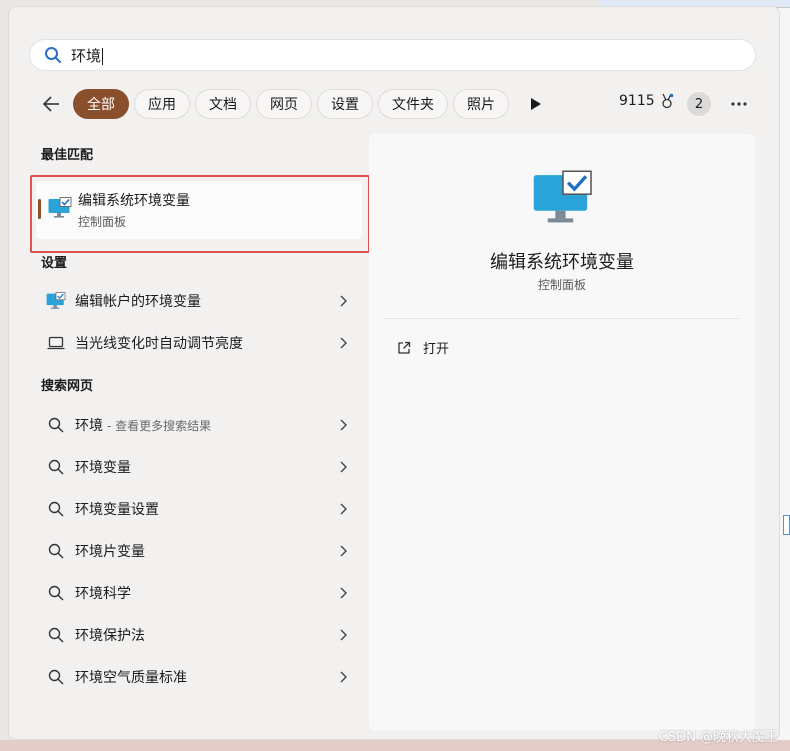 The width and height of the screenshot is (790, 751). I want to click on tab-settings: 设置, so click(345, 104).